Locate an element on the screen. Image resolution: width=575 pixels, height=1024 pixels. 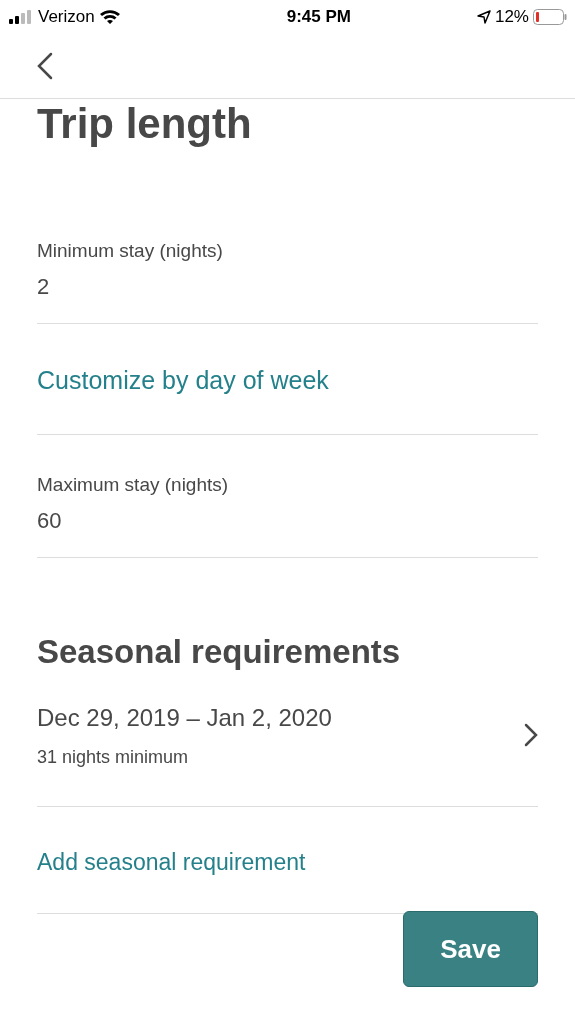
section-heading: Seasonal requirements is located at coordinates (219, 652).